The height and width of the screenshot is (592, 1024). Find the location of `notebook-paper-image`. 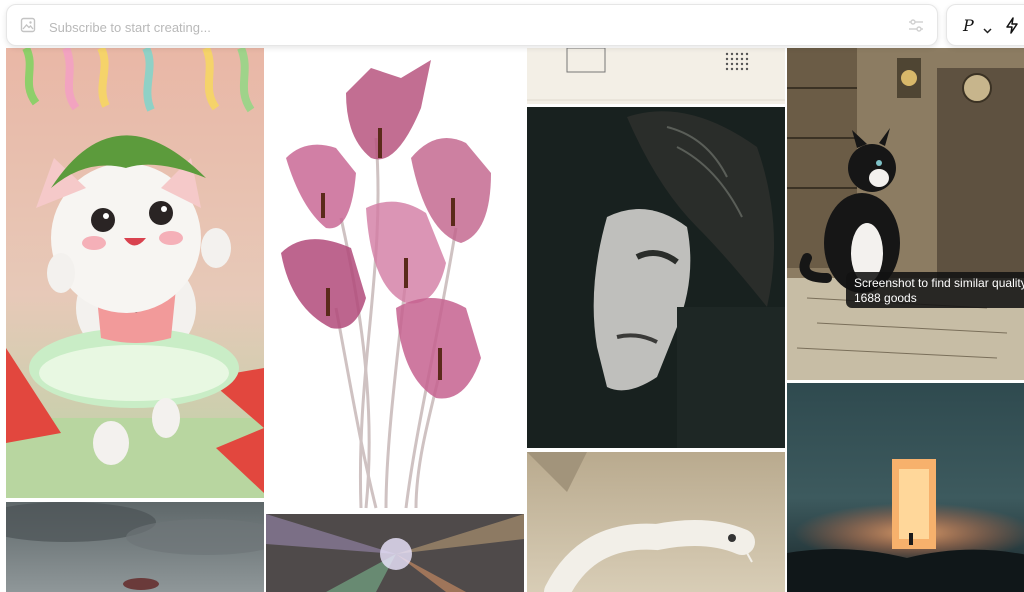

notebook-paper-image is located at coordinates (656, 76).